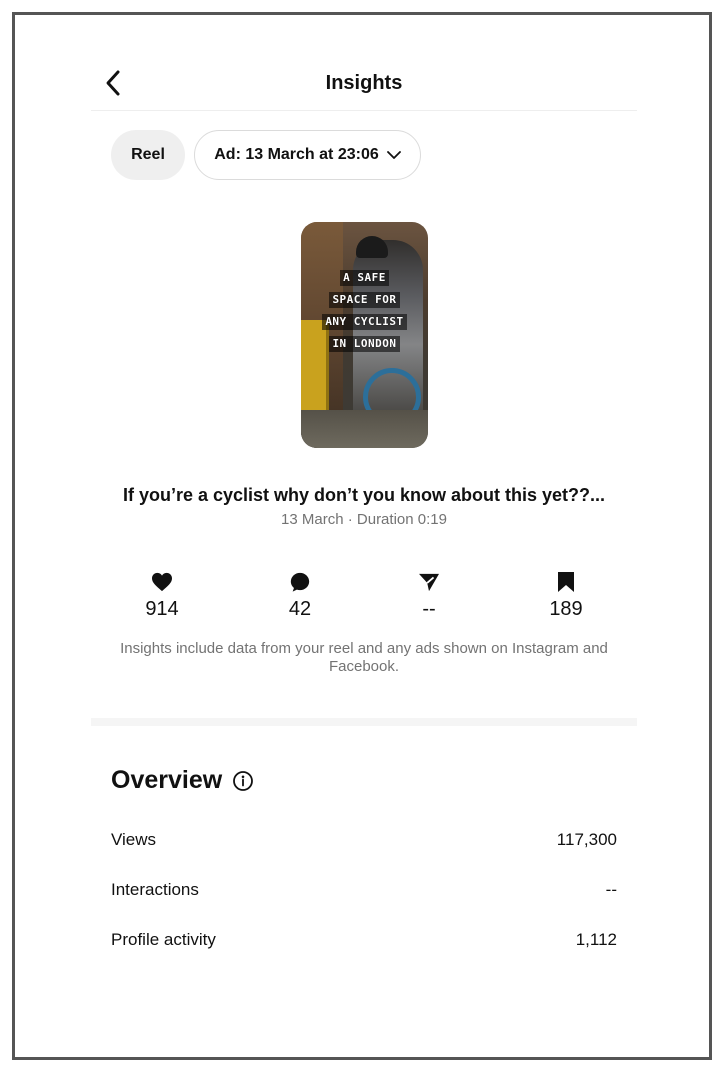 The width and height of the screenshot is (724, 1074). I want to click on page-title: Insights, so click(364, 83).